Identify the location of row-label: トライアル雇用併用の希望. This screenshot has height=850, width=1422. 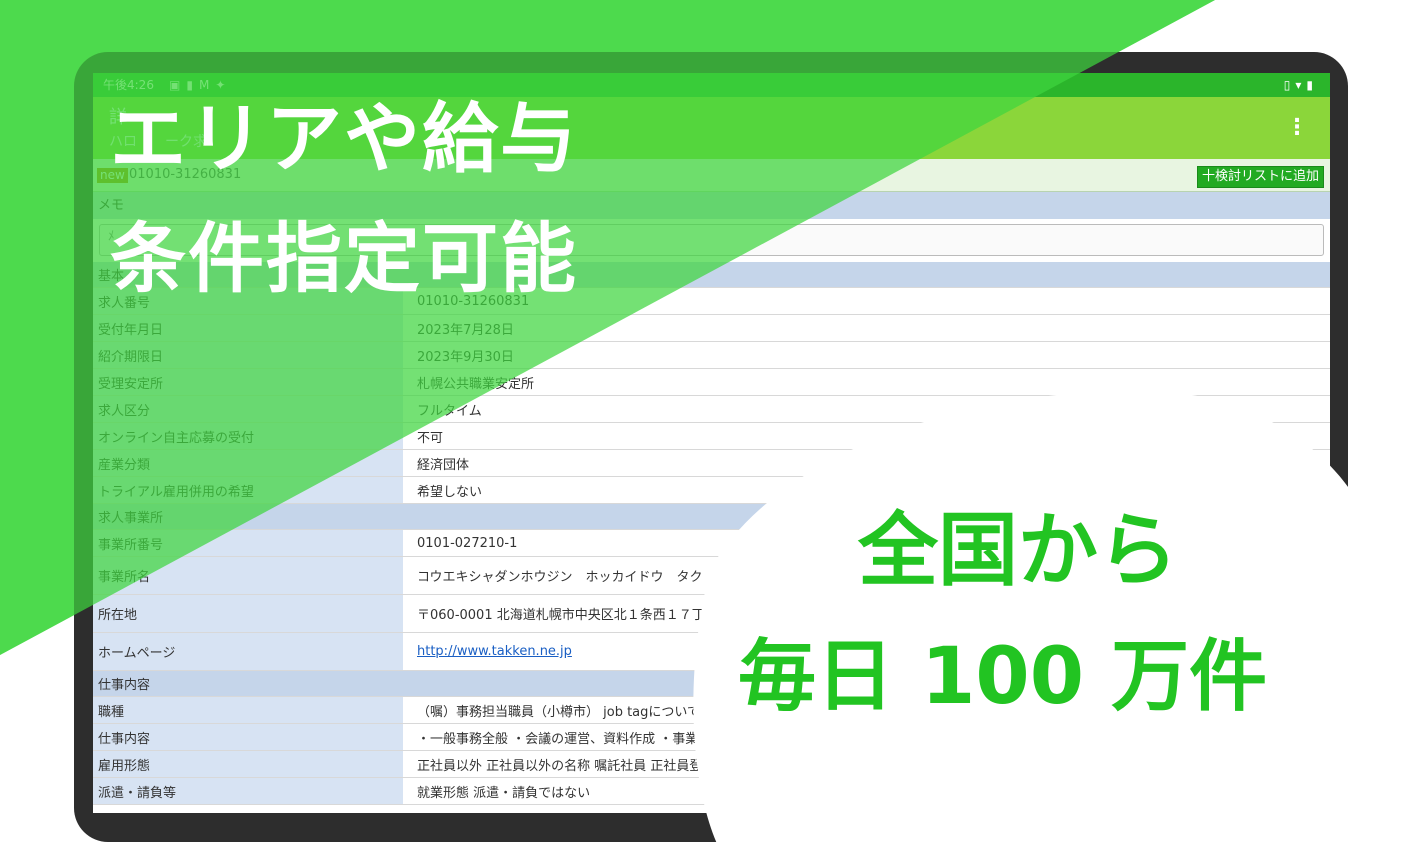
(248, 490).